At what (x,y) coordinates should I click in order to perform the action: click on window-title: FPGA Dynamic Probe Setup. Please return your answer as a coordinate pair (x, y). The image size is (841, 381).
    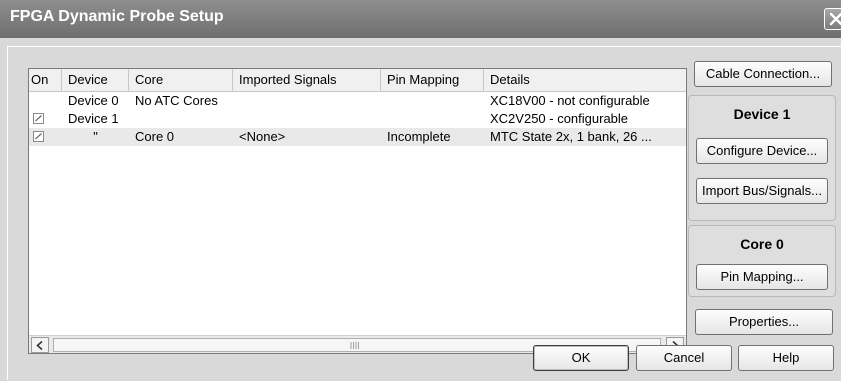
    Looking at the image, I should click on (117, 16).